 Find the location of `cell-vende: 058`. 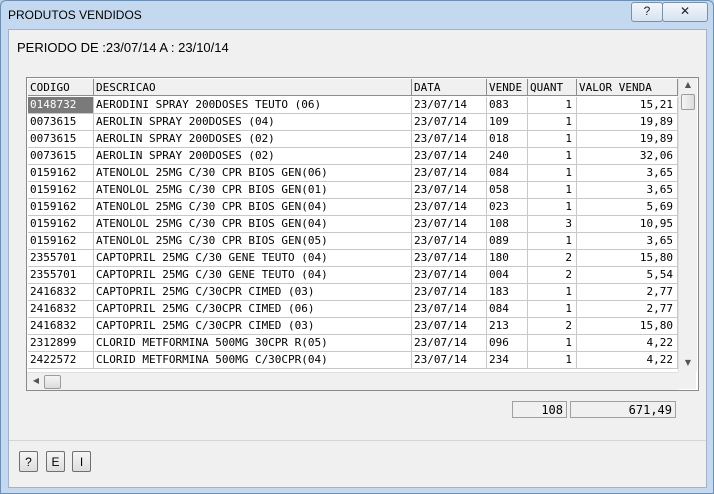

cell-vende: 058 is located at coordinates (507, 190).